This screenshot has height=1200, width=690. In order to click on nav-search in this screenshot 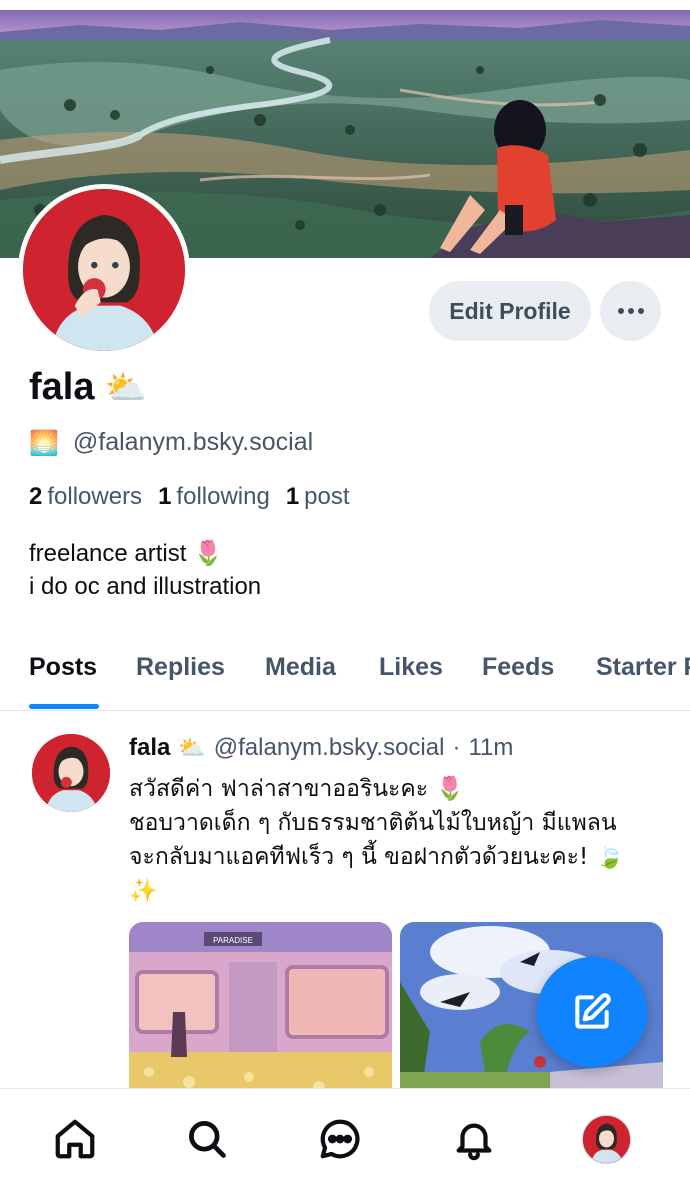, I will do `click(207, 1139)`.